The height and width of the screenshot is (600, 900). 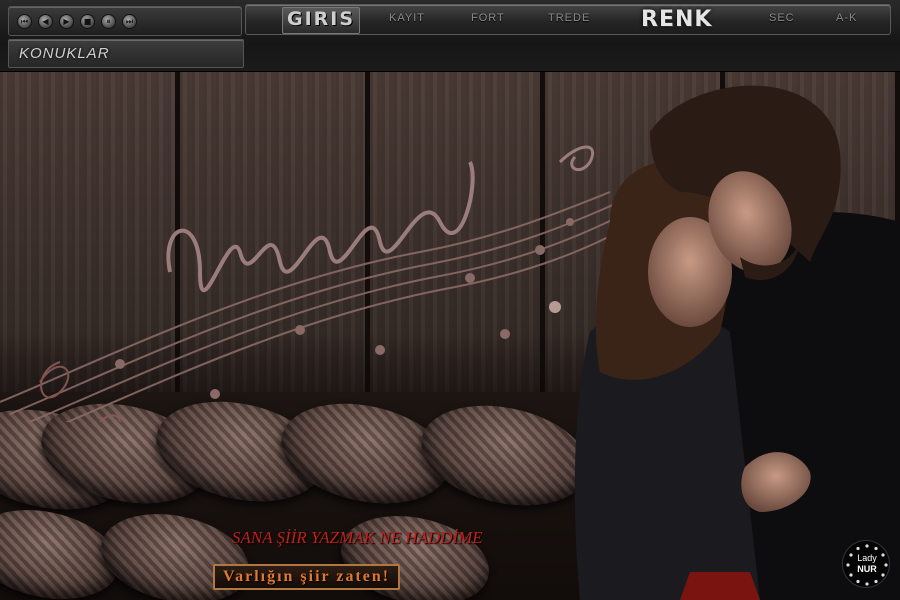 What do you see at coordinates (87, 21) in the screenshot?
I see `stop-icon: ■` at bounding box center [87, 21].